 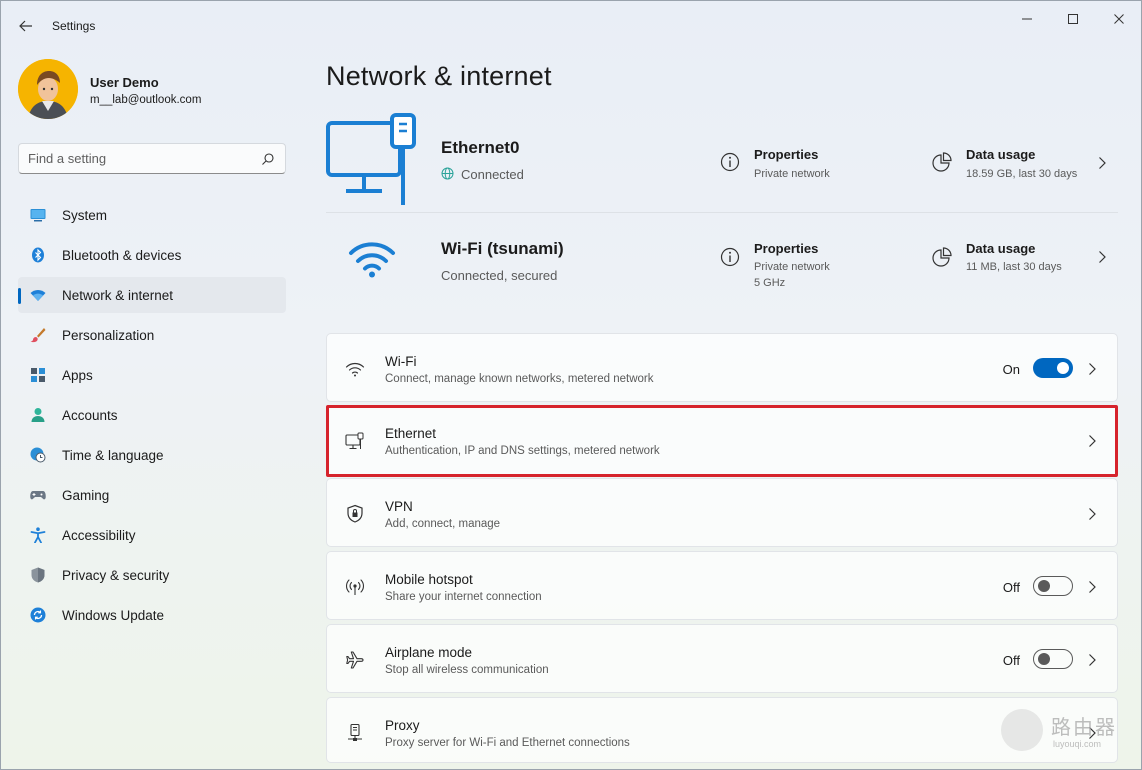 I want to click on ethernet-status: Connected, so click(x=492, y=174).